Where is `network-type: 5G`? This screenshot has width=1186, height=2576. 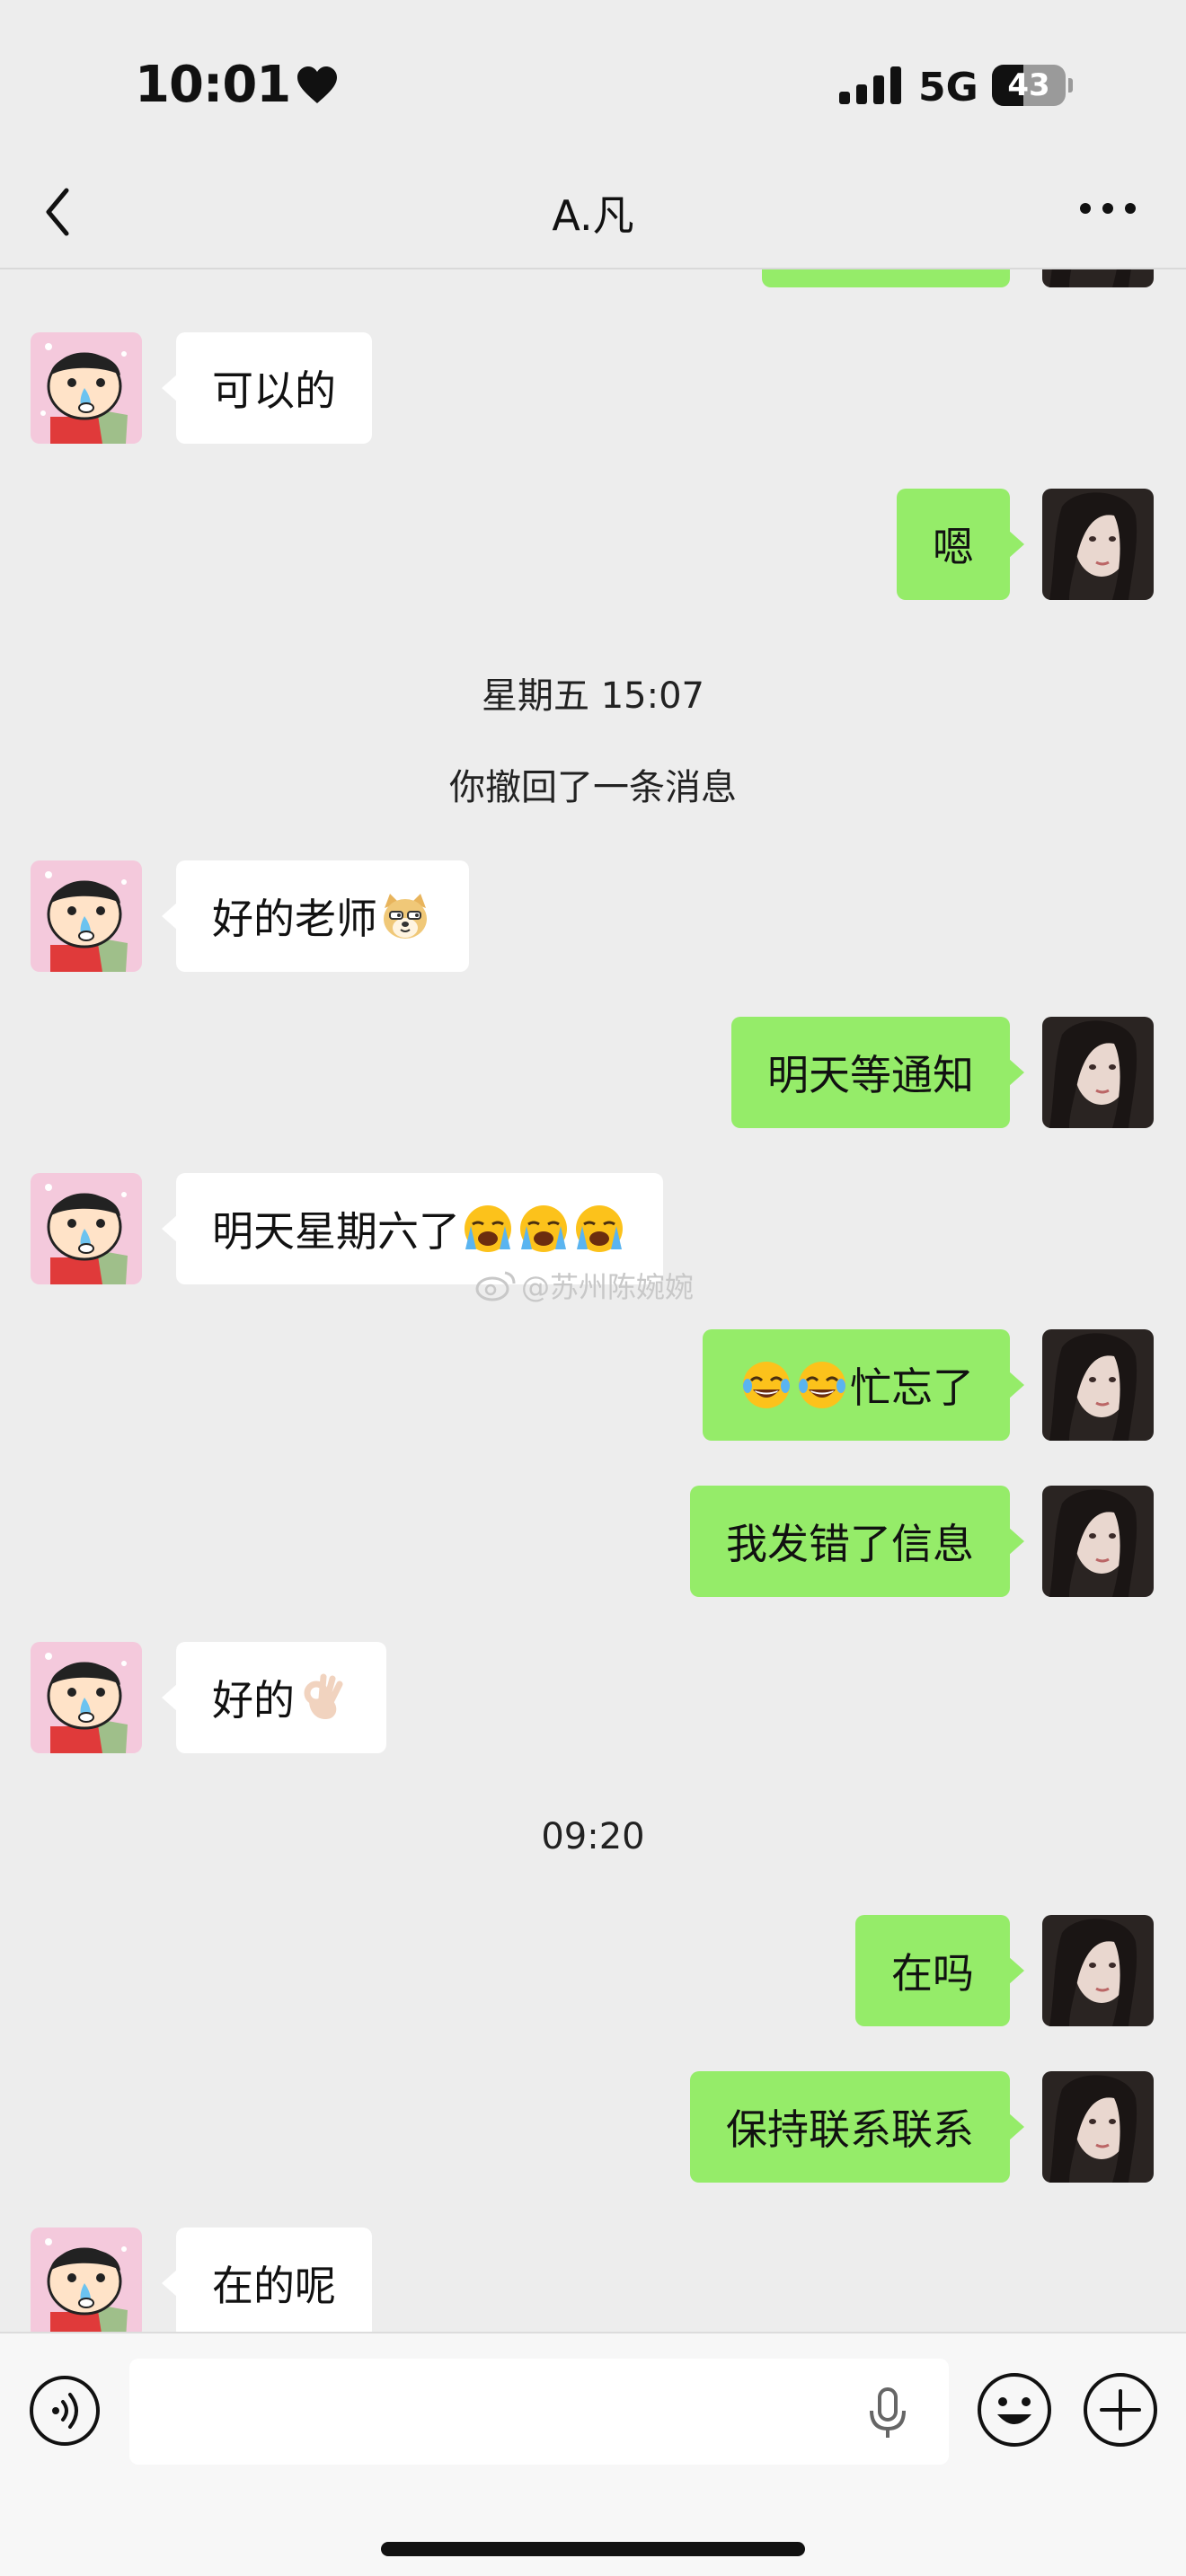
network-type: 5G is located at coordinates (948, 87).